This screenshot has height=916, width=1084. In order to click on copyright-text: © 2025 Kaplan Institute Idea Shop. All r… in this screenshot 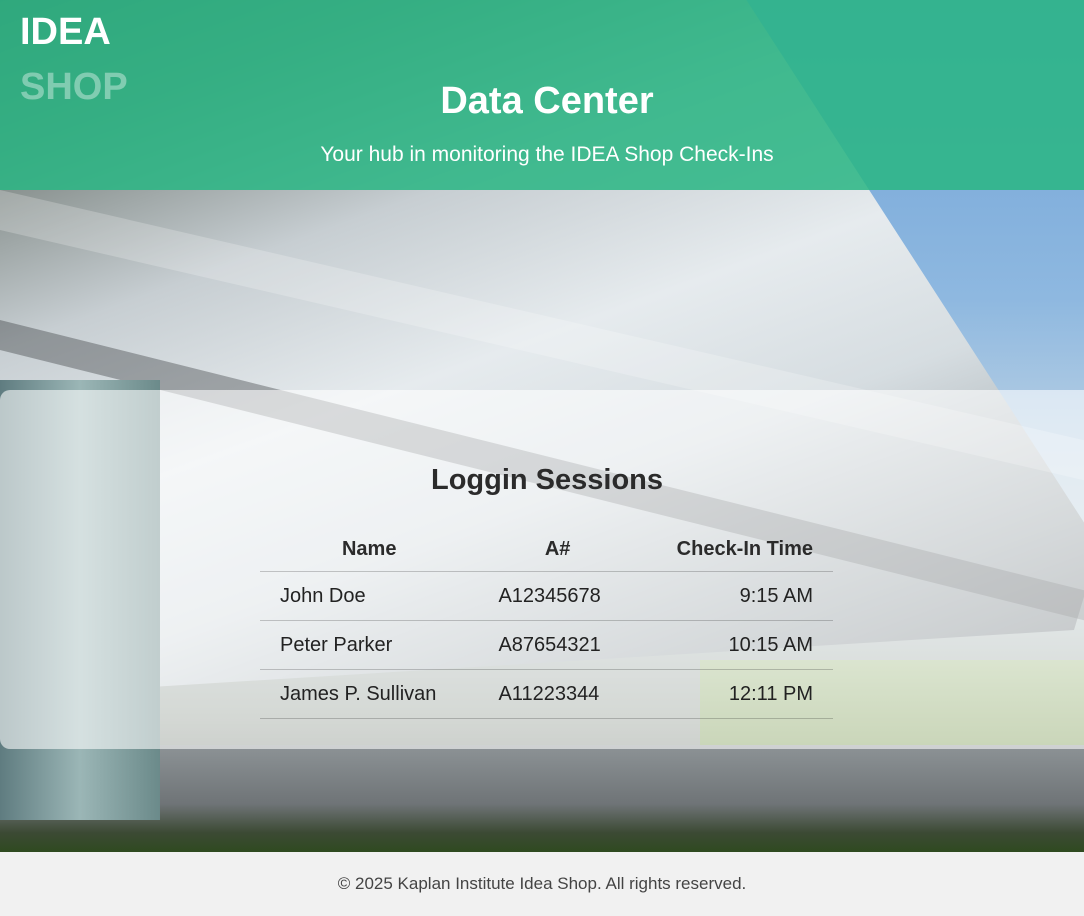, I will do `click(542, 883)`.